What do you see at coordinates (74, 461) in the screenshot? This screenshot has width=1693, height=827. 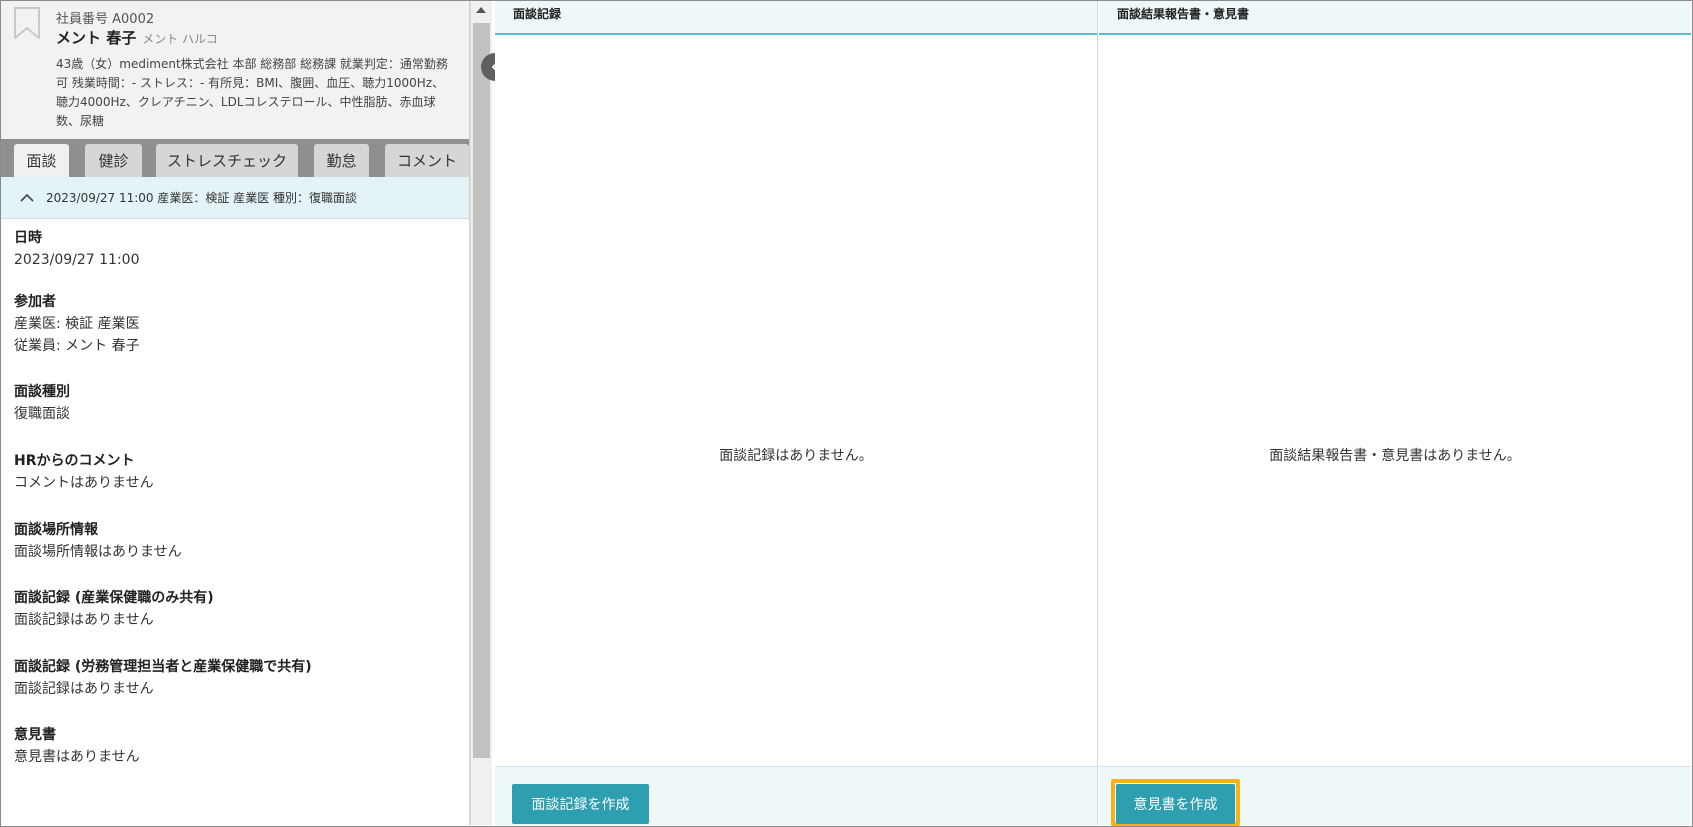 I see `detail-title: HRからのコメント` at bounding box center [74, 461].